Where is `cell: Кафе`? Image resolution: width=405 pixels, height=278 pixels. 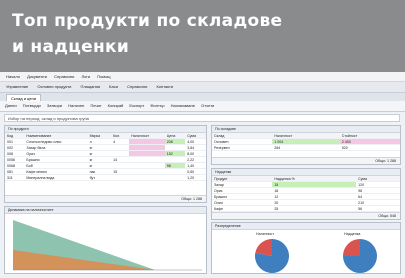
cell: Кафе is located at coordinates (242, 208).